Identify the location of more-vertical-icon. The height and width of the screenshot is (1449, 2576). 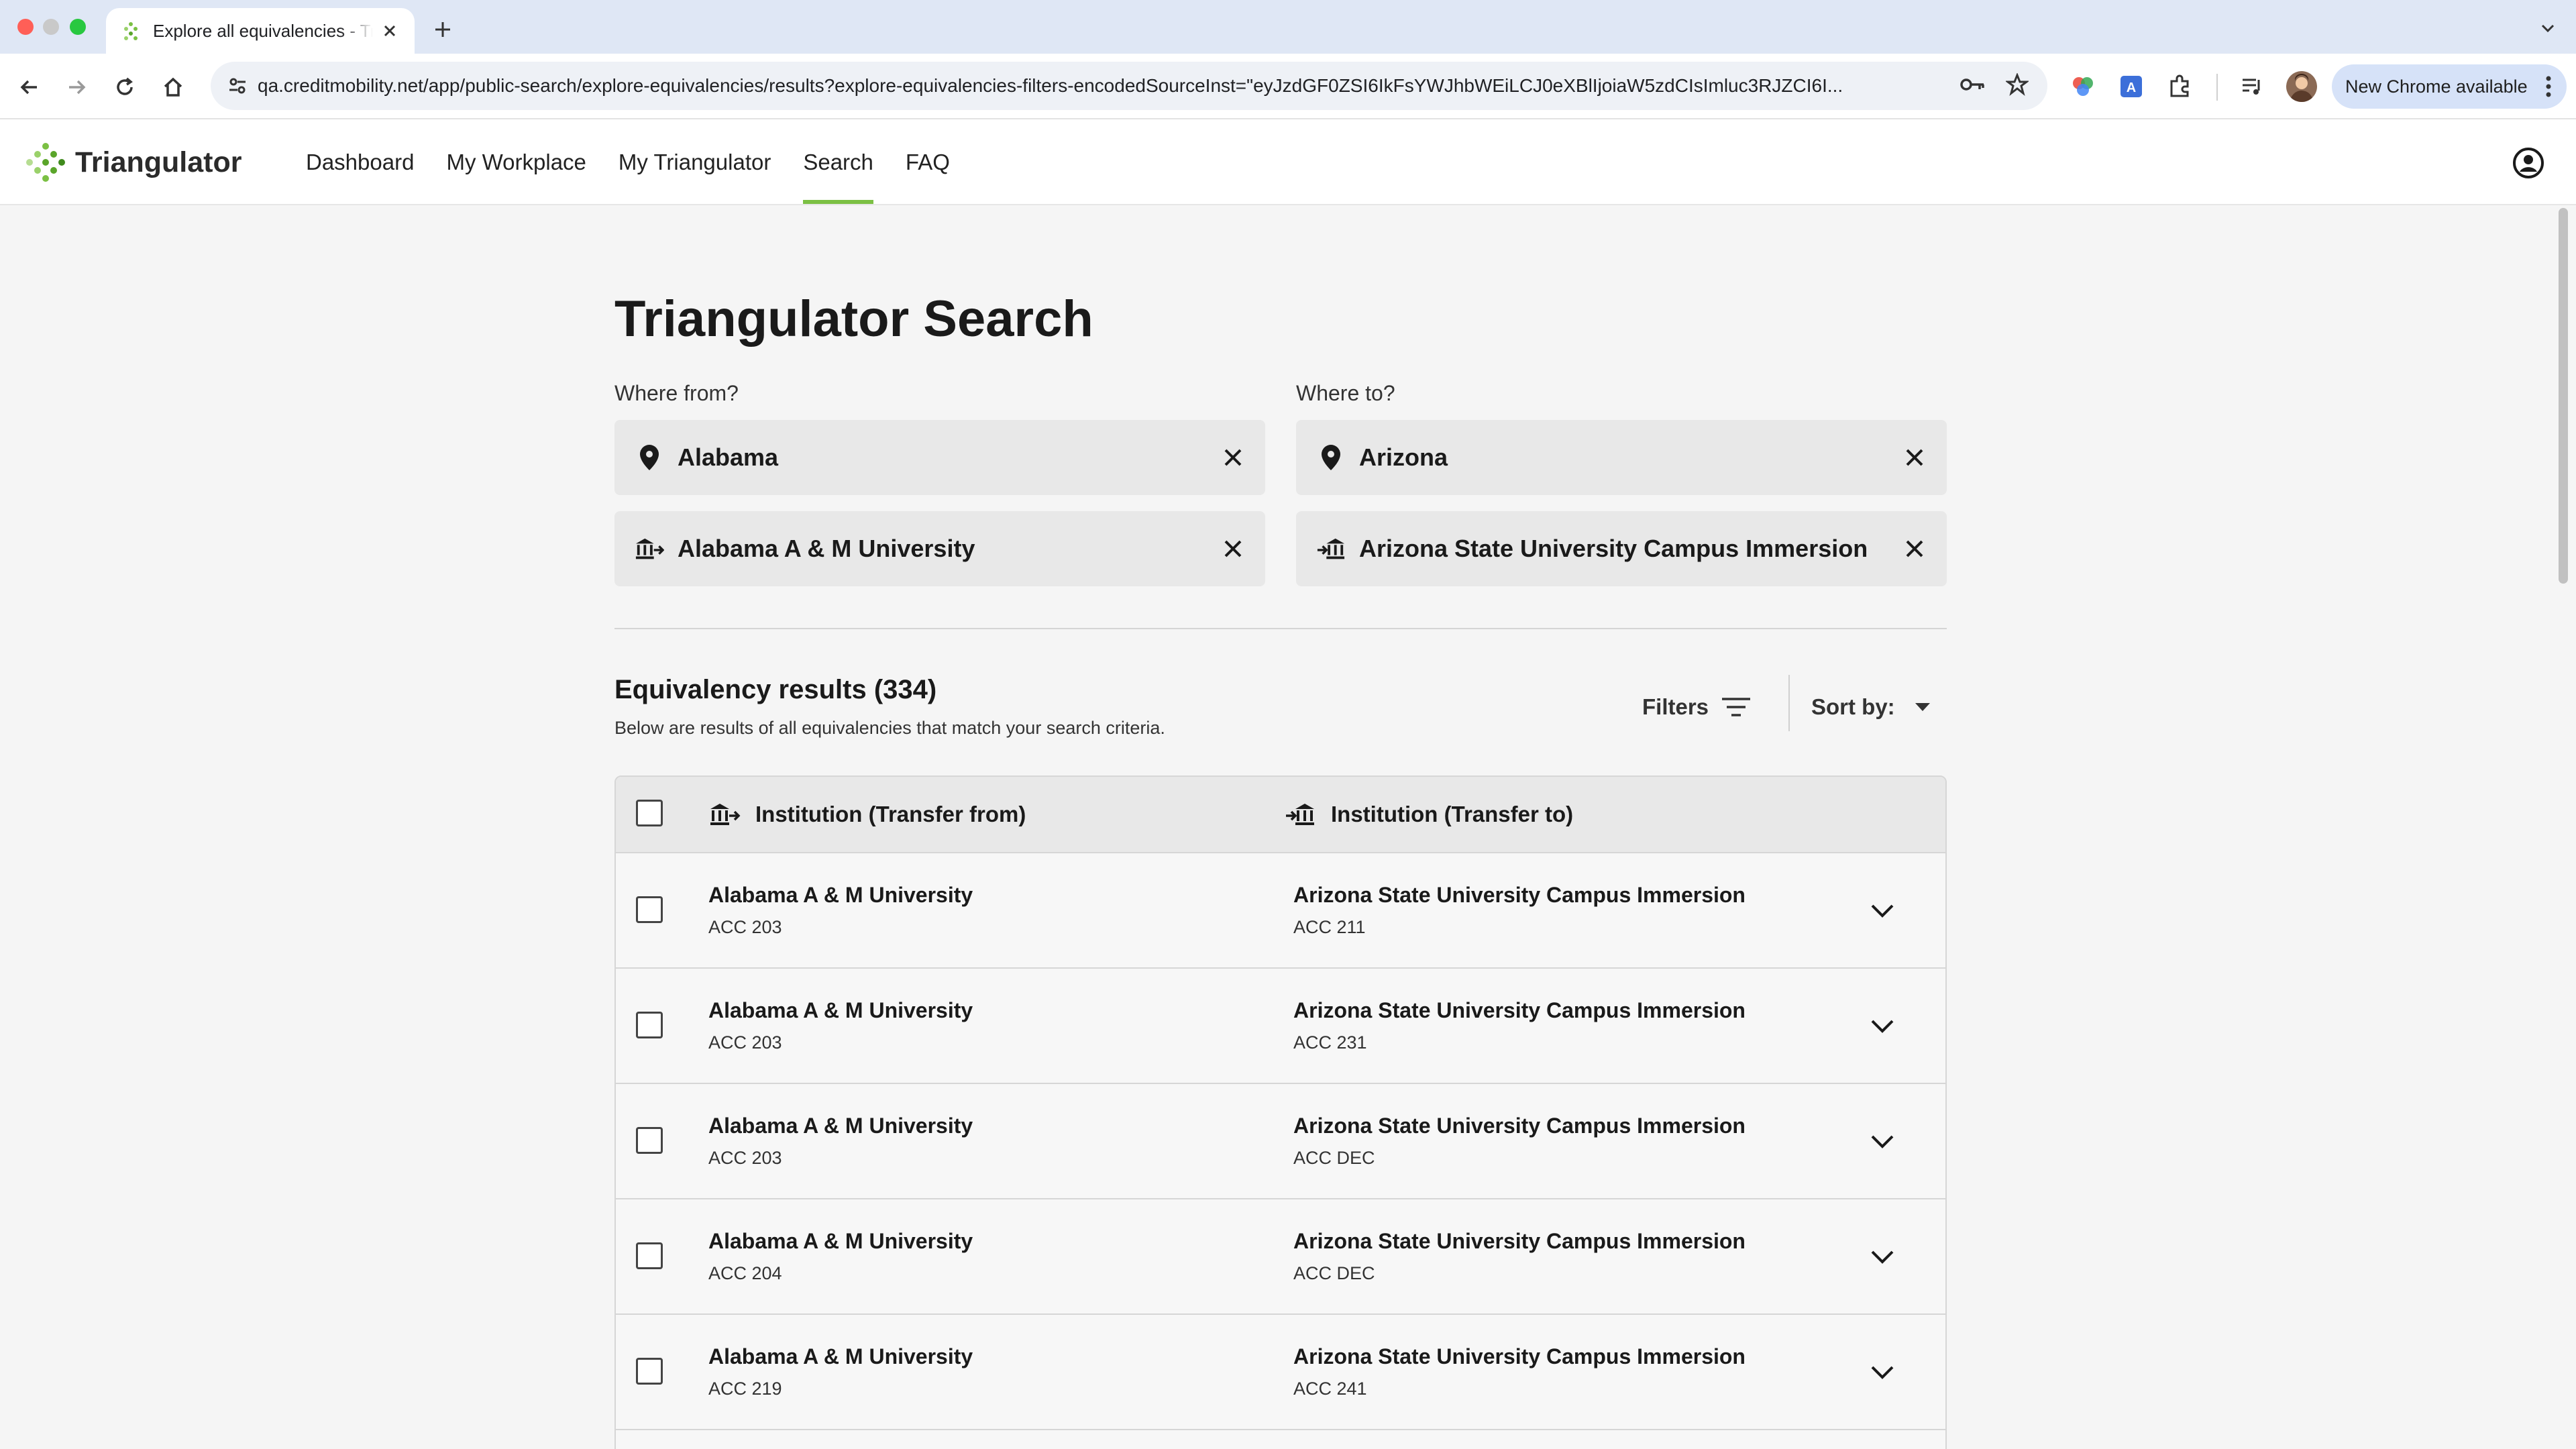
(2548, 86).